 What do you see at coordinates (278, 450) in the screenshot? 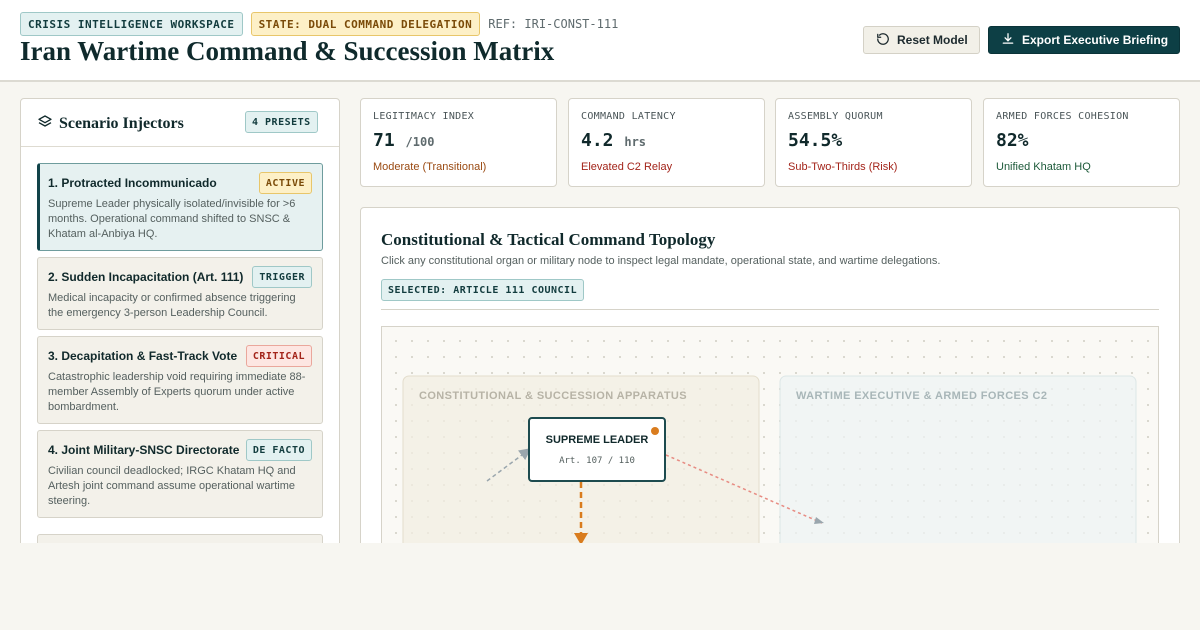
I see `scenario-tag-de-facto: DE FACTO` at bounding box center [278, 450].